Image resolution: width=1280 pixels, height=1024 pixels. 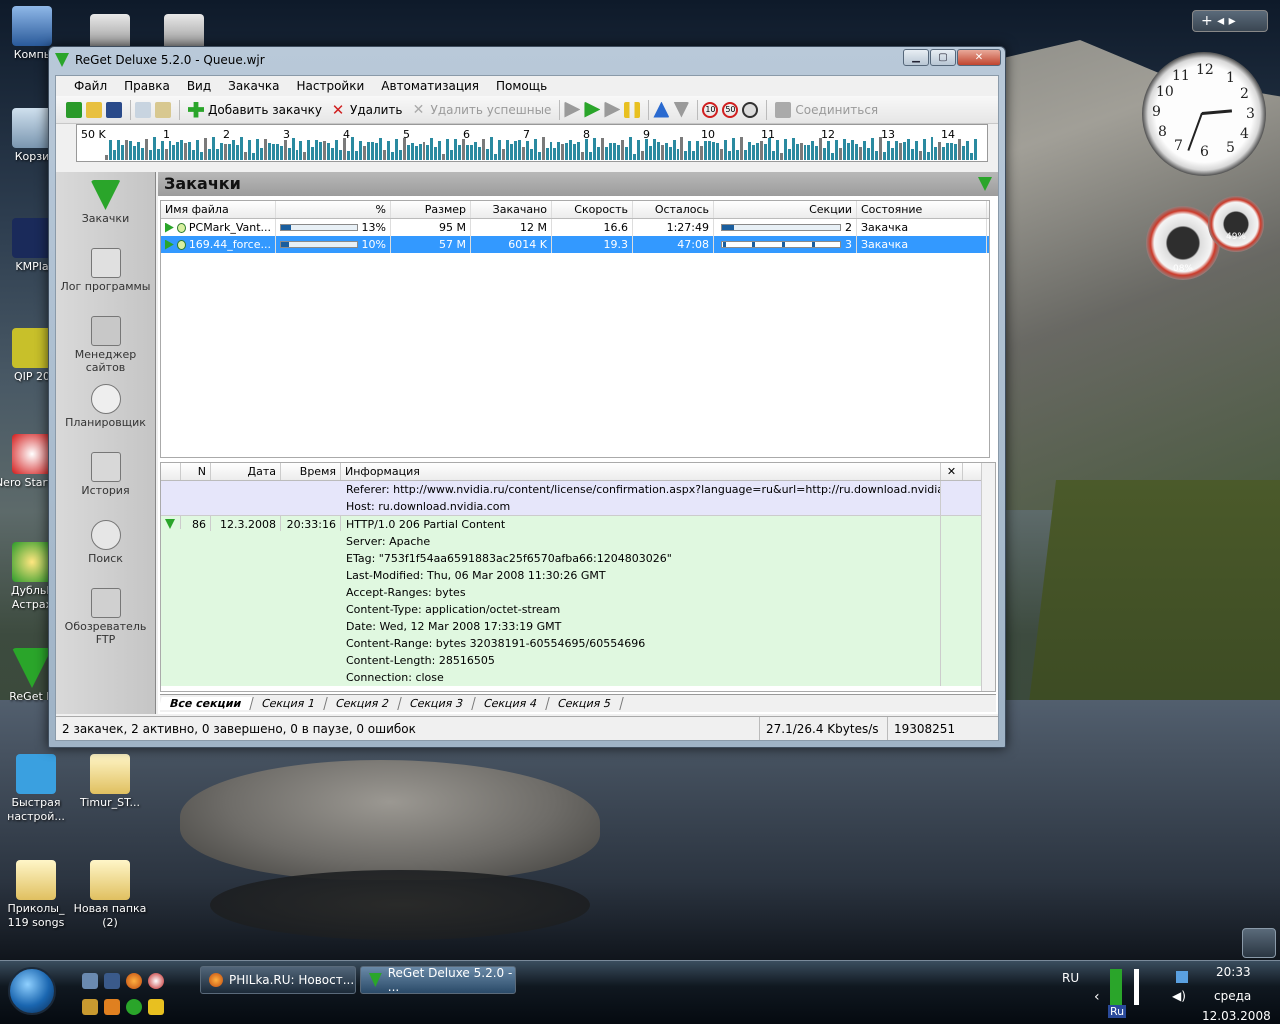 What do you see at coordinates (143, 109) in the screenshot?
I see `copy-icon` at bounding box center [143, 109].